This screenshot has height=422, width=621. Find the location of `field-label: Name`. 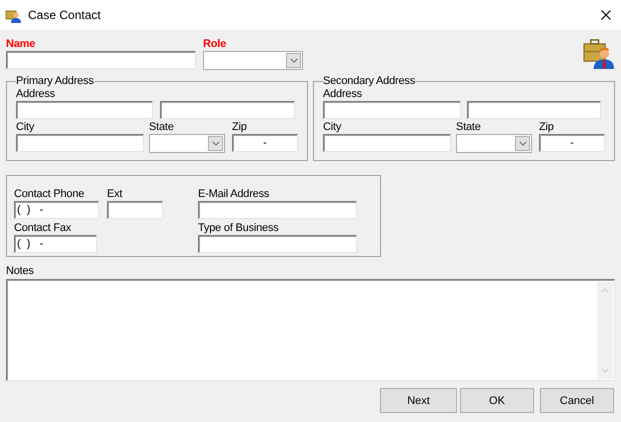

field-label: Name is located at coordinates (21, 44).